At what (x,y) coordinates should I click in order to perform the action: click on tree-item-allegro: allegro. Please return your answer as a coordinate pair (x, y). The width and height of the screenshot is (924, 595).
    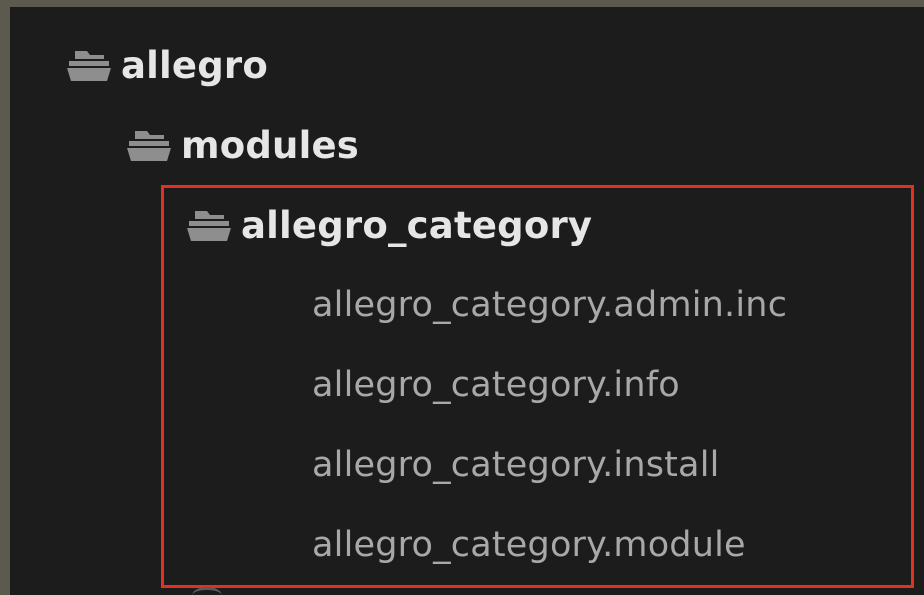
    Looking at the image, I should click on (166, 65).